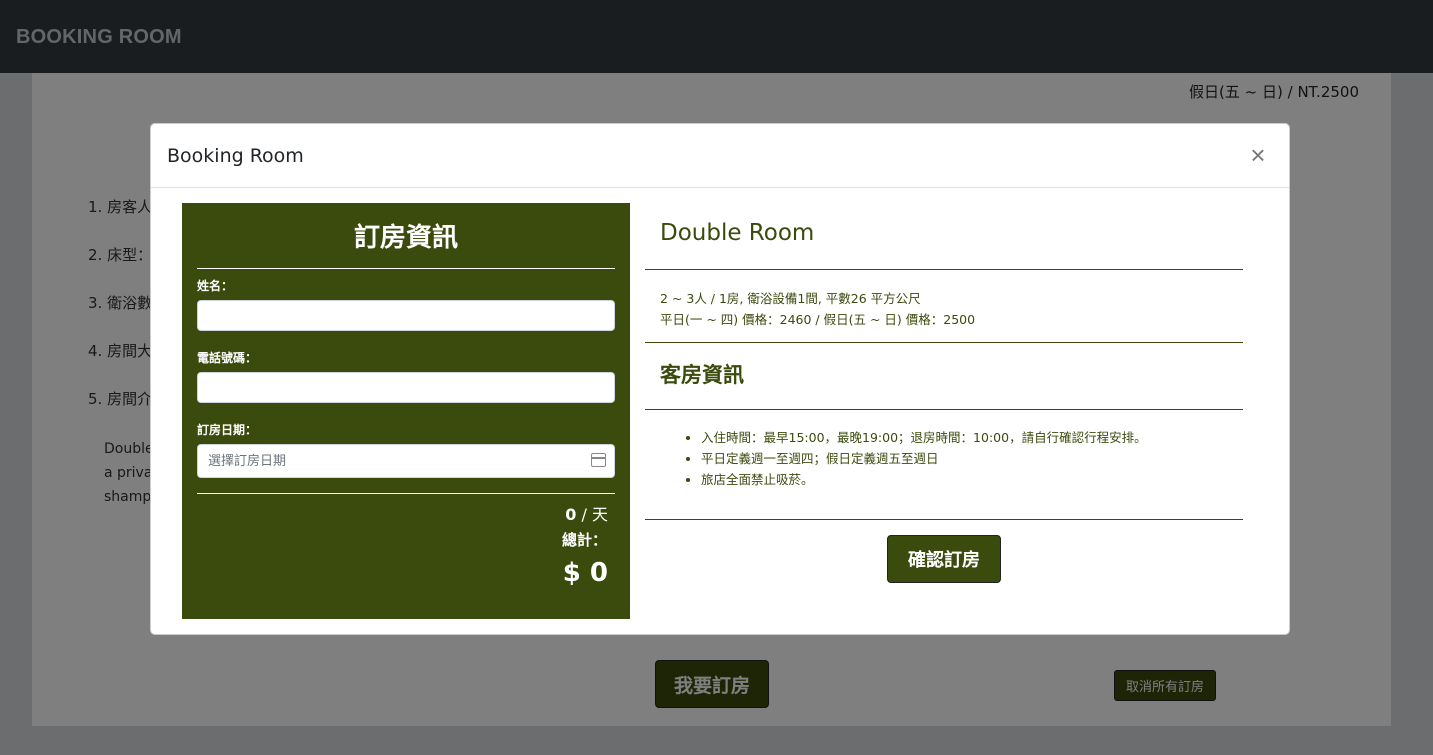 The height and width of the screenshot is (755, 1433). Describe the element at coordinates (924, 479) in the screenshot. I see `rule-item: 旅店全面禁止吸菸。` at that location.